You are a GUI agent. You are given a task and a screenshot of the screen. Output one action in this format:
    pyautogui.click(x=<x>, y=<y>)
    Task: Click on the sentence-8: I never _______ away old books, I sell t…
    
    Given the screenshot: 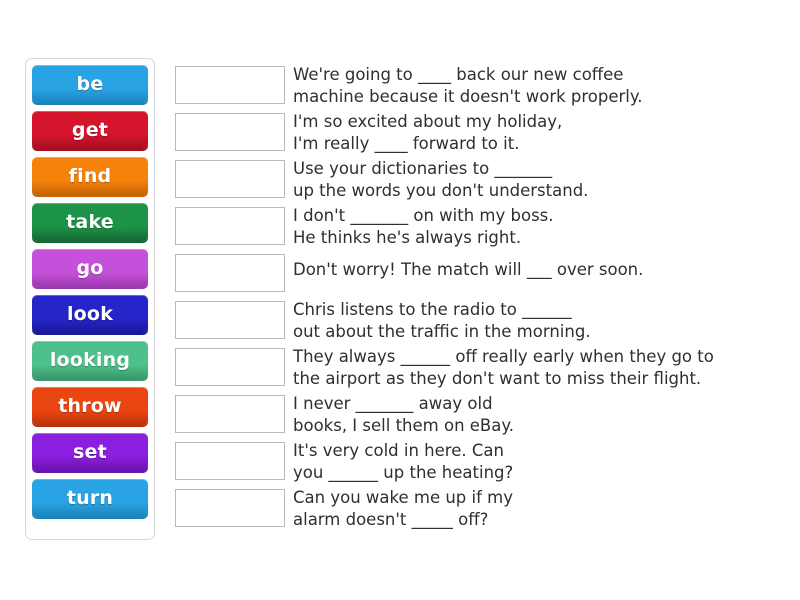 What is the action you would take?
    pyautogui.click(x=404, y=414)
    